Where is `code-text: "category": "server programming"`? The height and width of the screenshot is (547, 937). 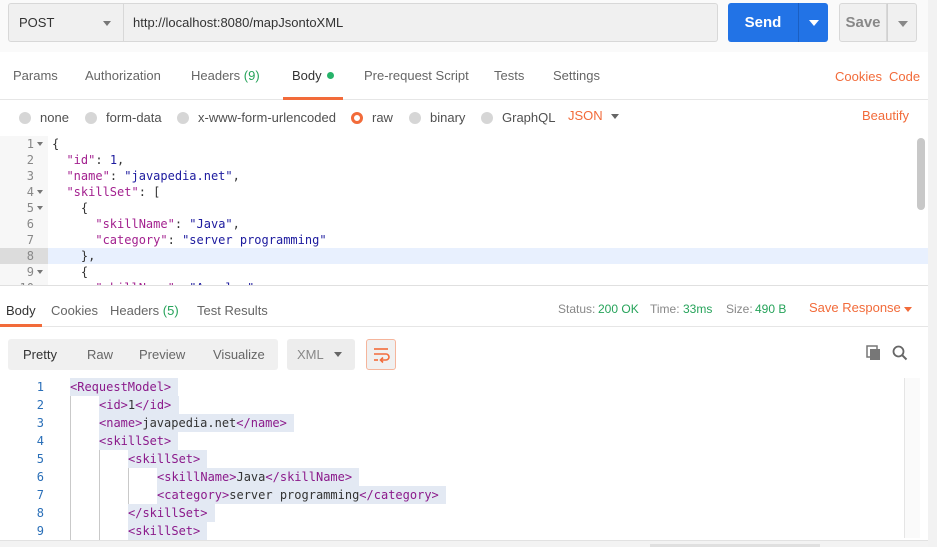 code-text: "category": "server programming" is located at coordinates (211, 240).